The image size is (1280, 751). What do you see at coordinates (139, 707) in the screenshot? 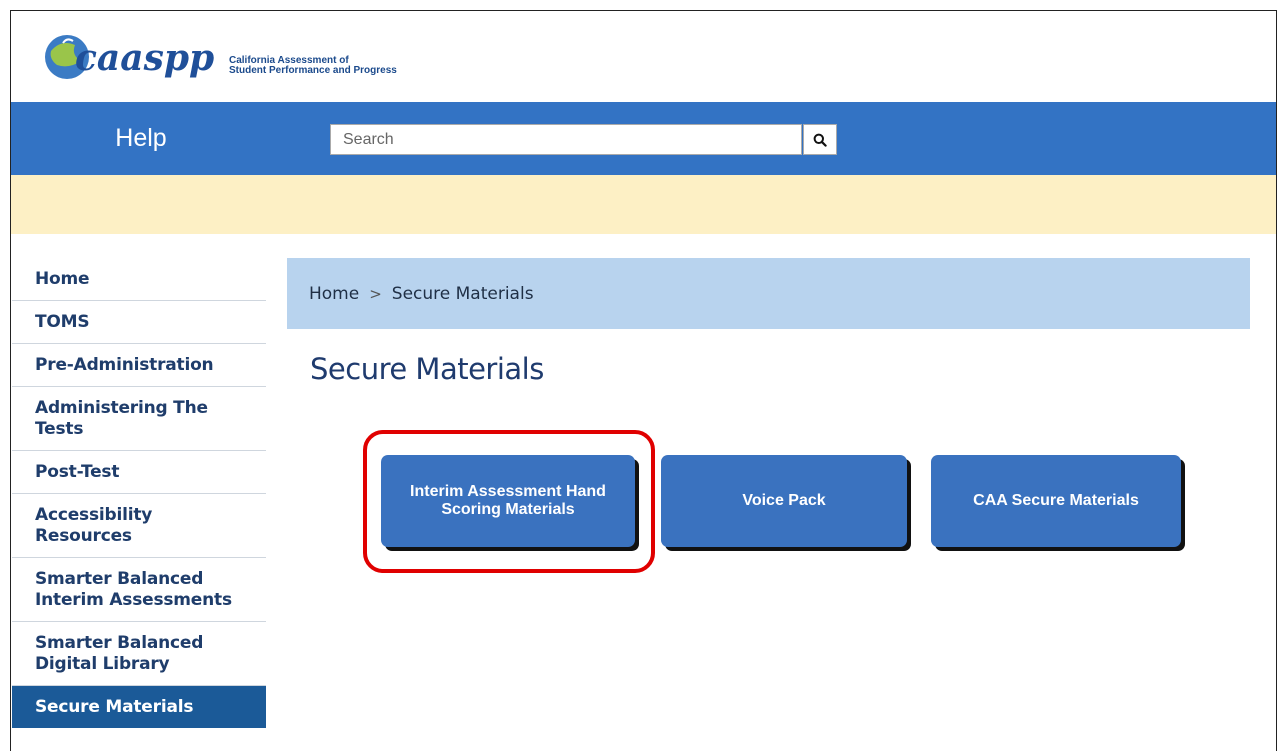
I see `sidebar-item-secure-materials: Secure Materials` at bounding box center [139, 707].